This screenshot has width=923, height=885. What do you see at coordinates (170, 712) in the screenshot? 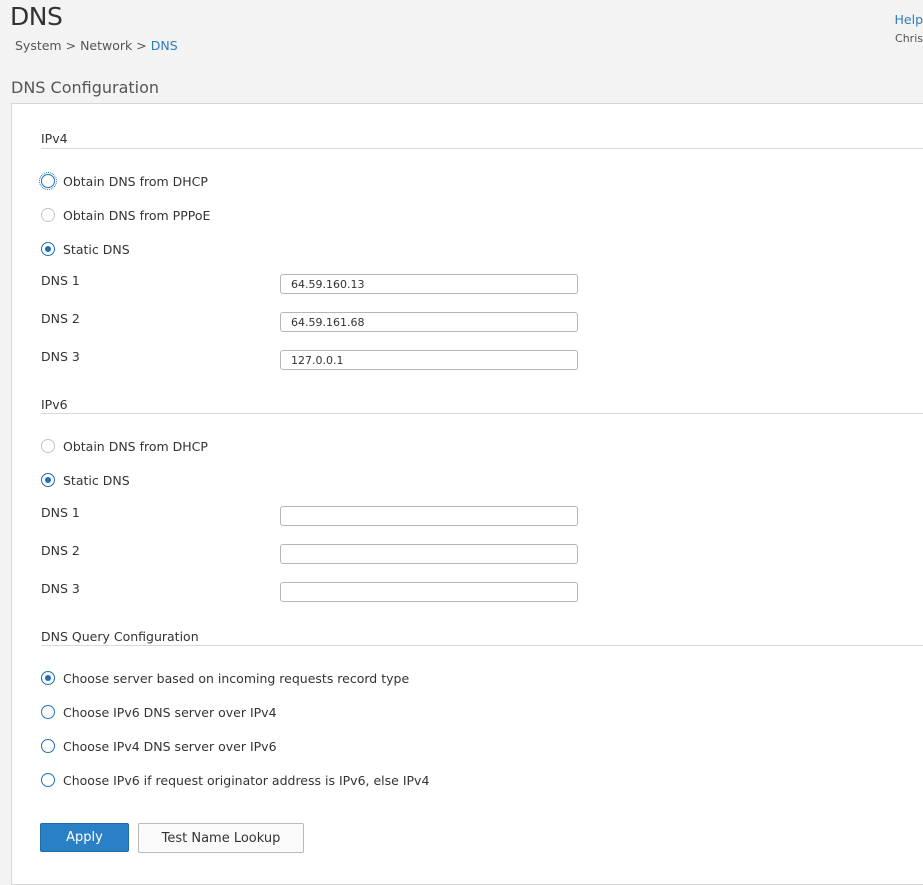
I see `query-ipv6-over-ipv4-label: Choose IPv6 DNS server over IPv4` at bounding box center [170, 712].